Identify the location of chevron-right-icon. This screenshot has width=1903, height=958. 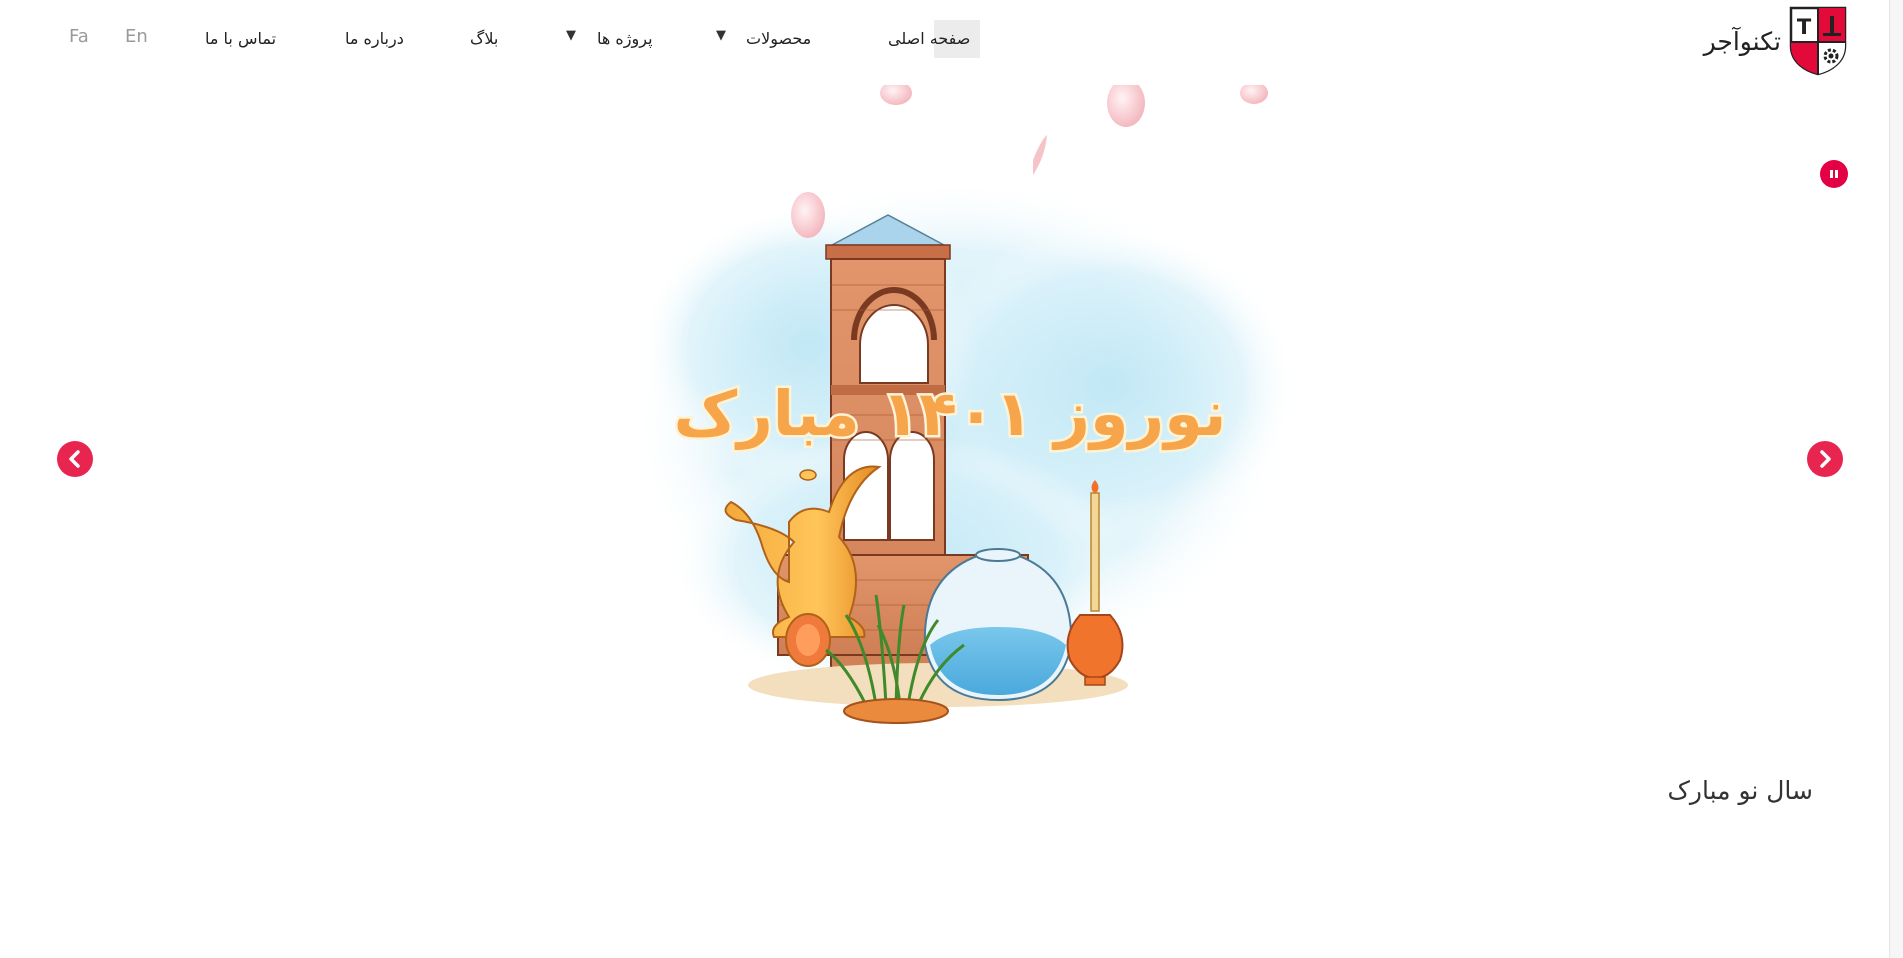
(1825, 459).